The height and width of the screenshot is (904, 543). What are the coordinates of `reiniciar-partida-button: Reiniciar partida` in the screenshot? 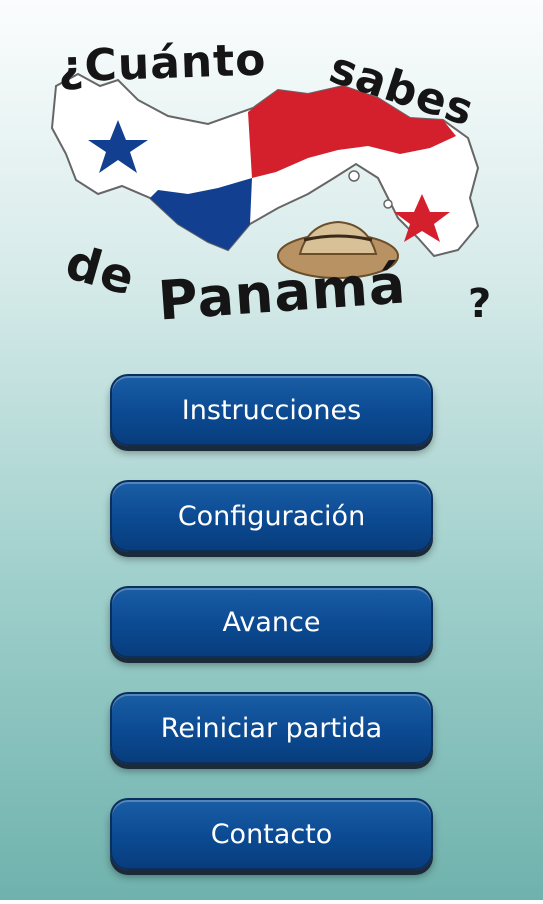 It's located at (271, 728).